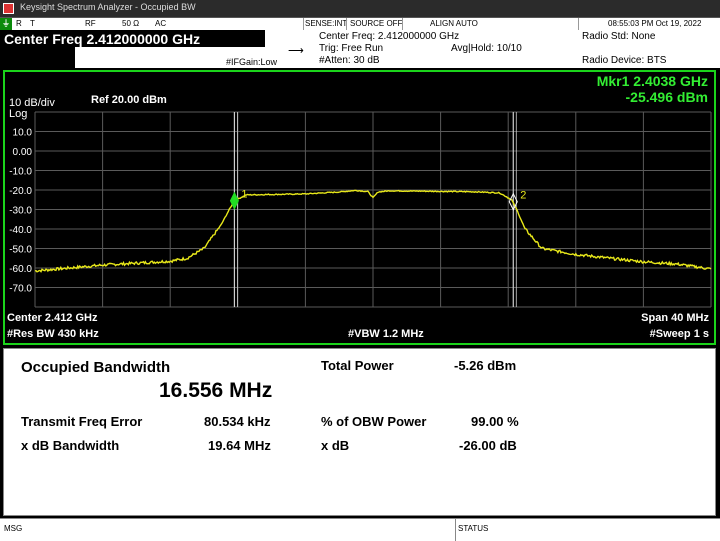 Image resolution: width=720 pixels, height=541 pixels. I want to click on y-tick-label: -30.0, so click(20, 211).